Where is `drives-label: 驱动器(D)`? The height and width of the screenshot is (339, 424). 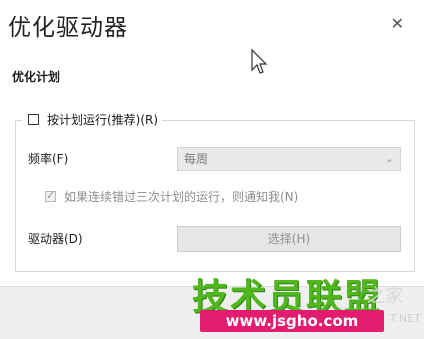 drives-label: 驱动器(D) is located at coordinates (55, 239).